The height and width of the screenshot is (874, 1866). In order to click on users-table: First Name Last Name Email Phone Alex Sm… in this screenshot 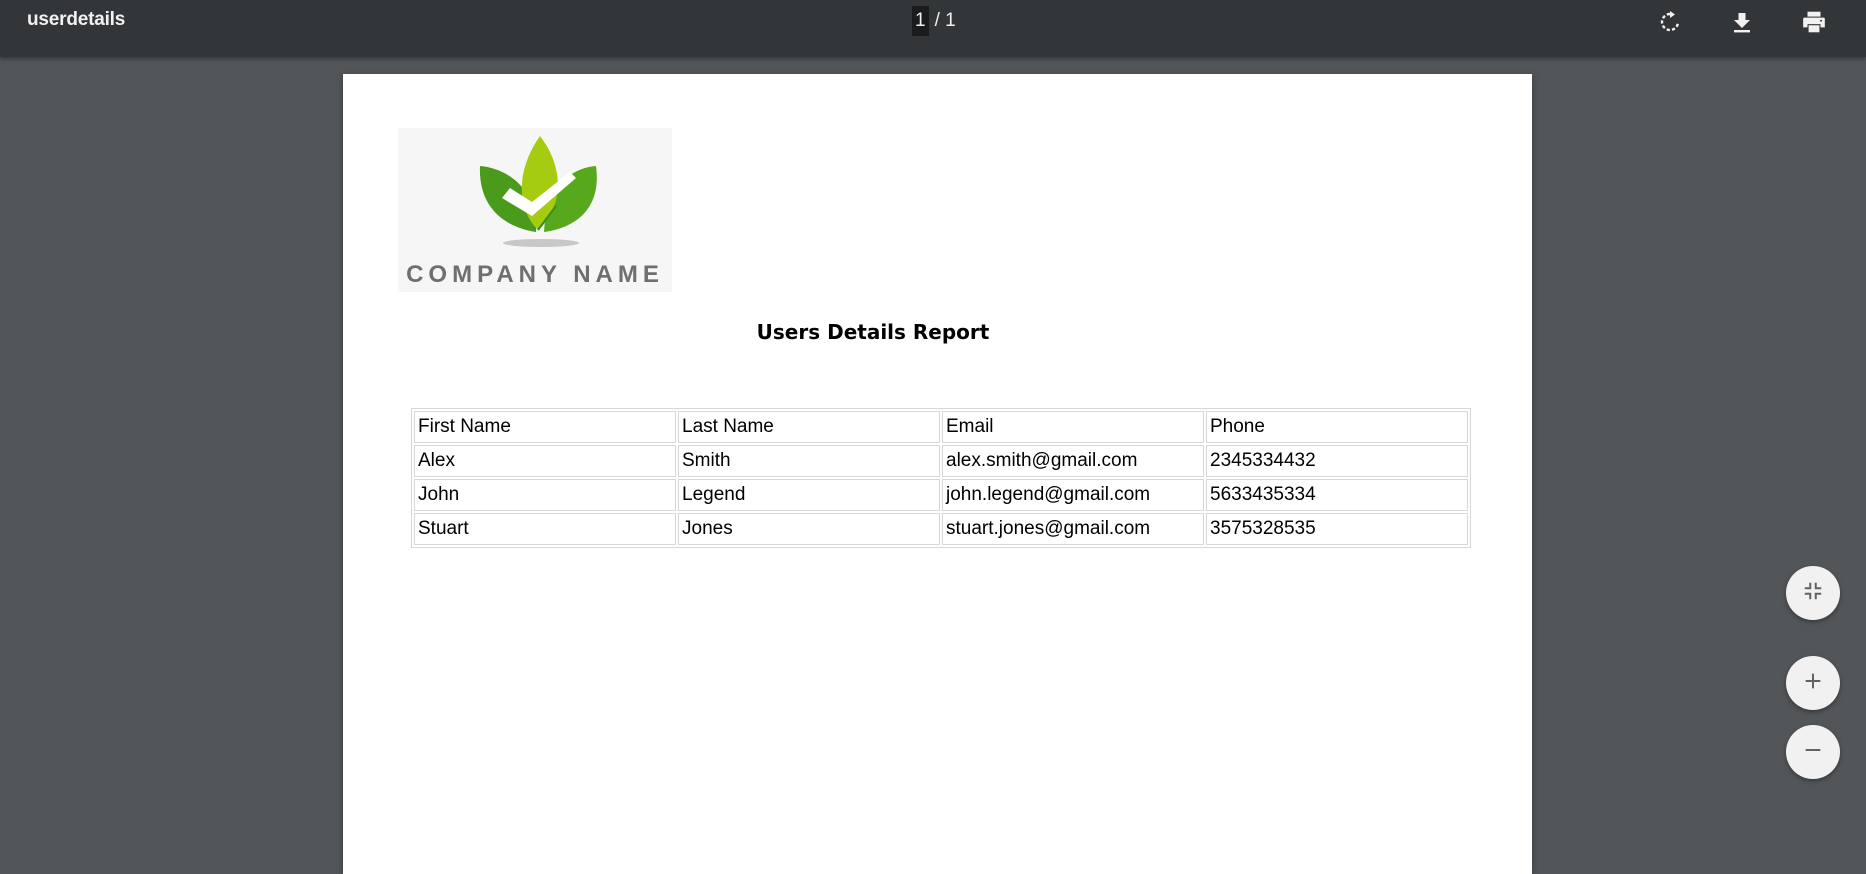, I will do `click(941, 478)`.